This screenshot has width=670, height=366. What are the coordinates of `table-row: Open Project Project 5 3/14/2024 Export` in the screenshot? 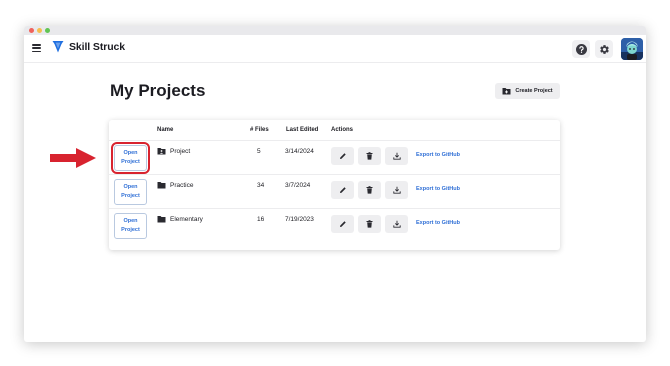 It's located at (334, 157).